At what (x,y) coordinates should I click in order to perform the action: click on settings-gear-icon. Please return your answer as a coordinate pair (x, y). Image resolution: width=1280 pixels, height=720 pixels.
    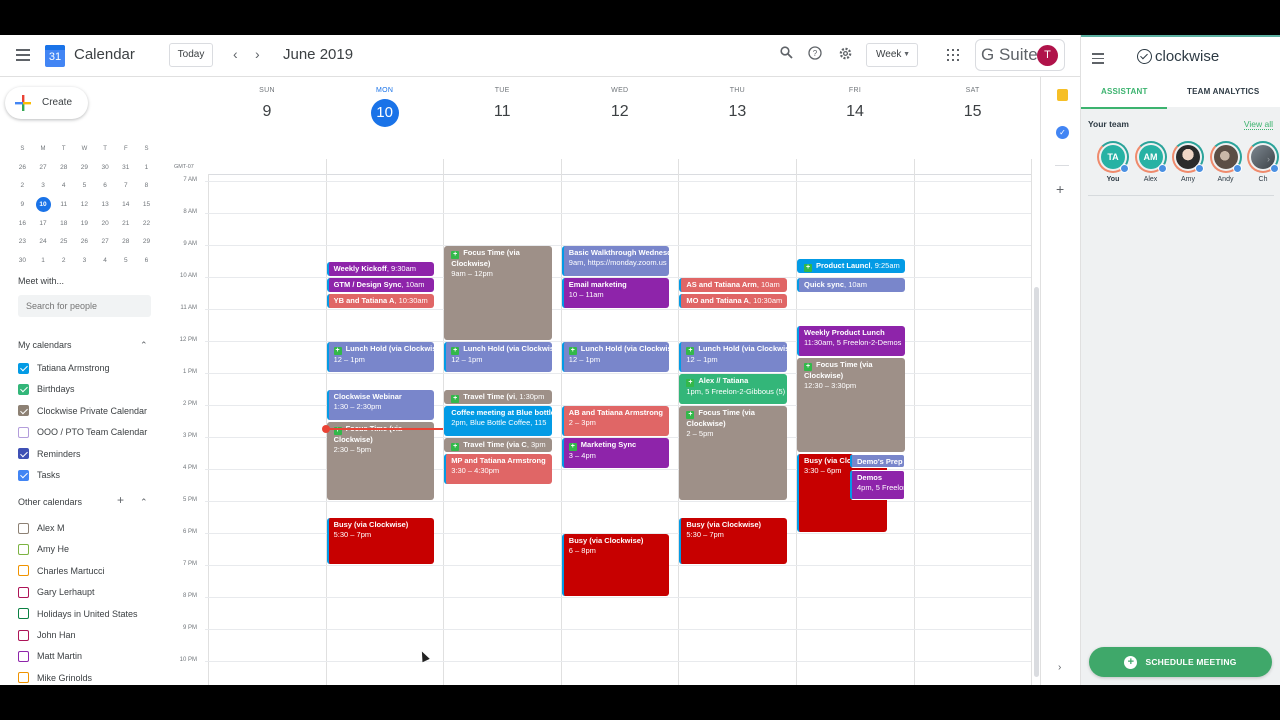
    Looking at the image, I should click on (845, 55).